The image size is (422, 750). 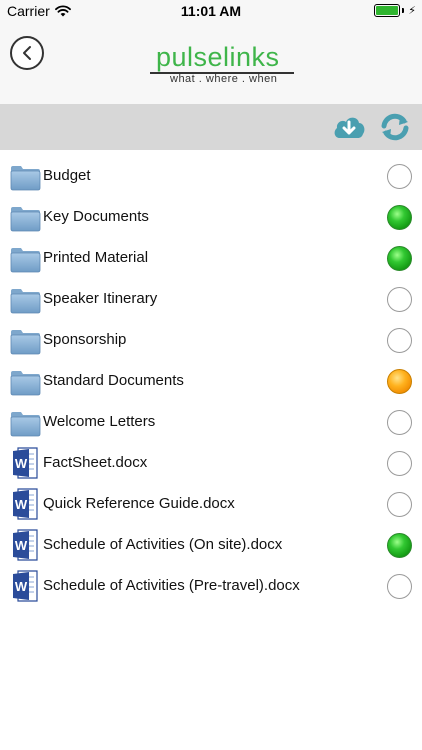 I want to click on item-label: Key Documents, so click(x=96, y=216).